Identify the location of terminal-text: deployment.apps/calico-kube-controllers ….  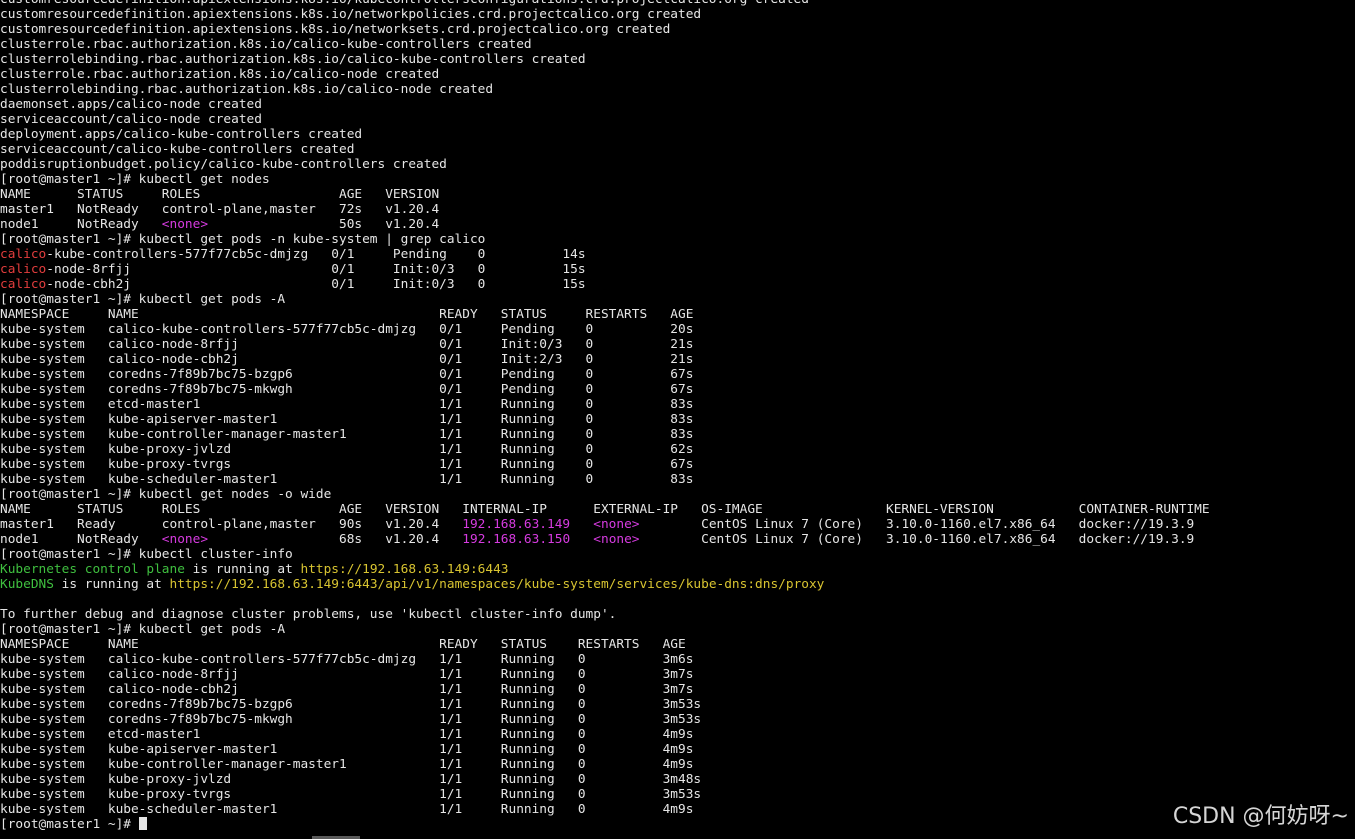
(181, 134).